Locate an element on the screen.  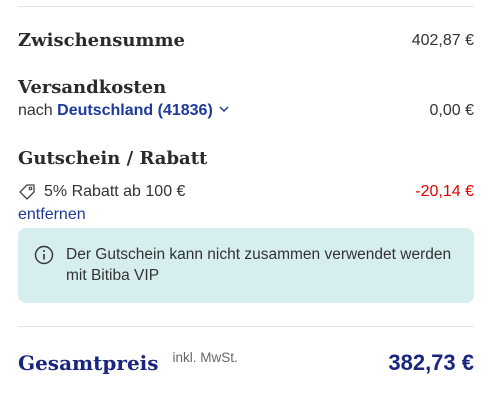
total-label-group: Gesamtpreis inkl. MwSt. is located at coordinates (128, 362).